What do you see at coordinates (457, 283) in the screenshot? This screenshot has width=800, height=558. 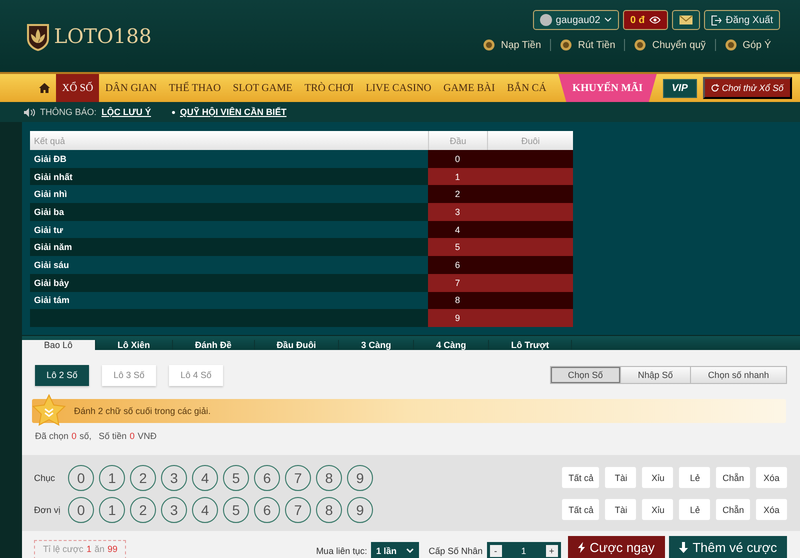 I see `head-digit-cell: 7` at bounding box center [457, 283].